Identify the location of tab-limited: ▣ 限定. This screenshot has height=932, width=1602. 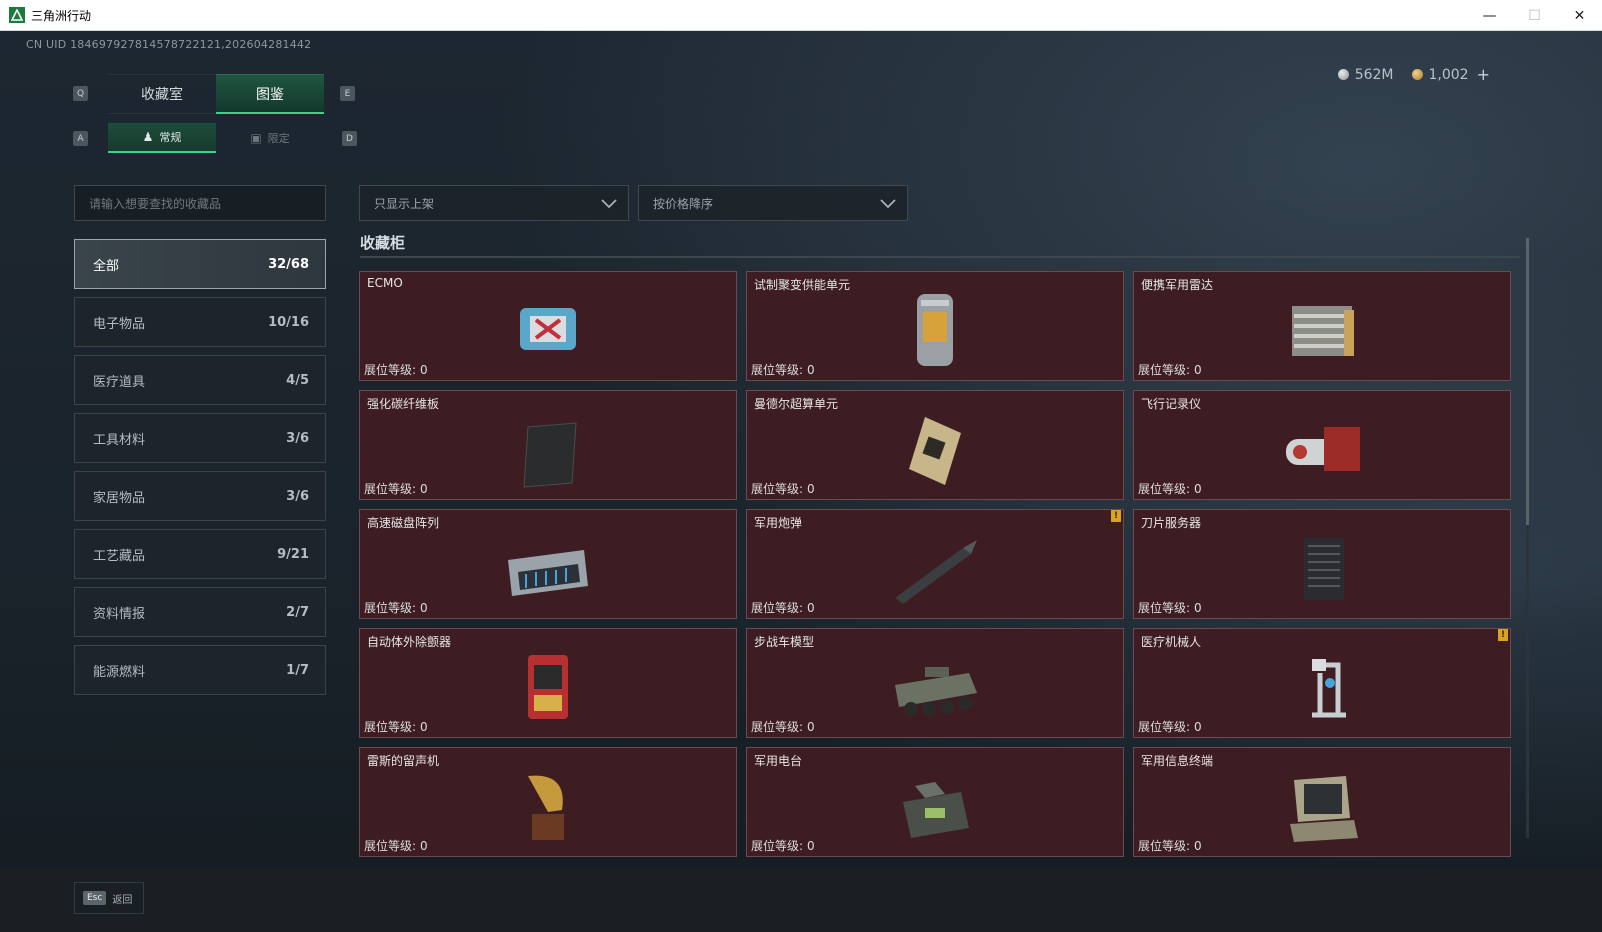
(270, 138).